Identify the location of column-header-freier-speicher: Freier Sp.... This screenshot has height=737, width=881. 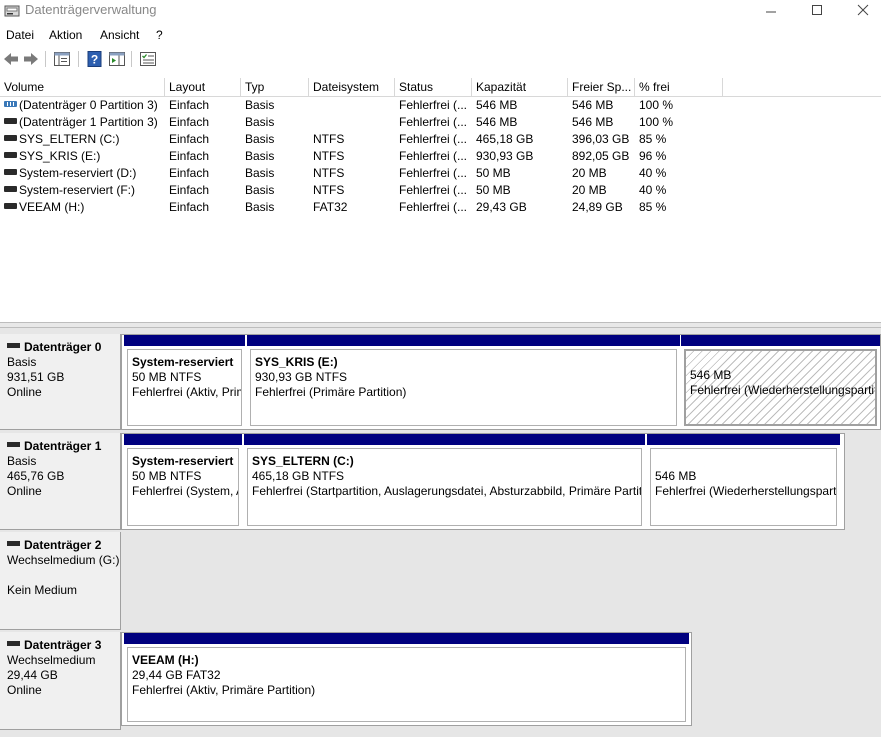
(601, 87).